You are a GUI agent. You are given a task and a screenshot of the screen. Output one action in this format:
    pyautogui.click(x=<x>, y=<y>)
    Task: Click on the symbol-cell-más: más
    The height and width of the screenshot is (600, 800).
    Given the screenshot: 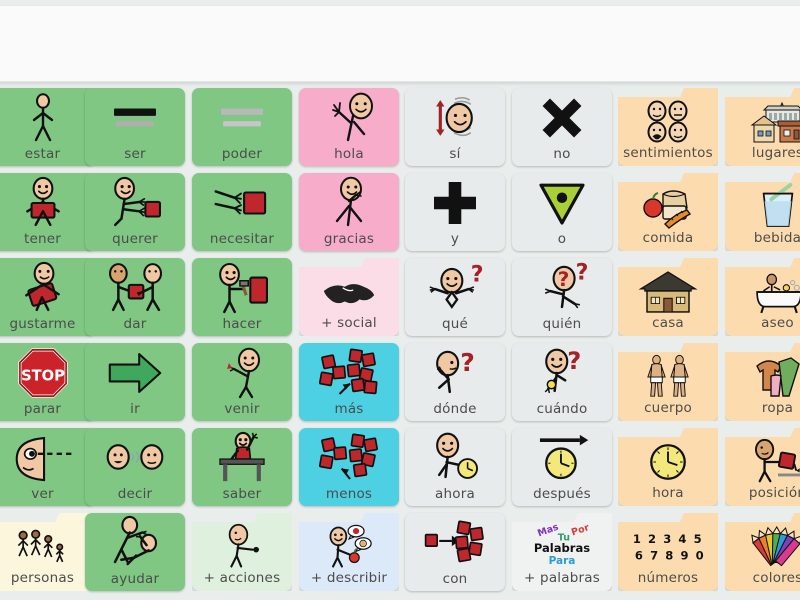 What is the action you would take?
    pyautogui.click(x=349, y=382)
    